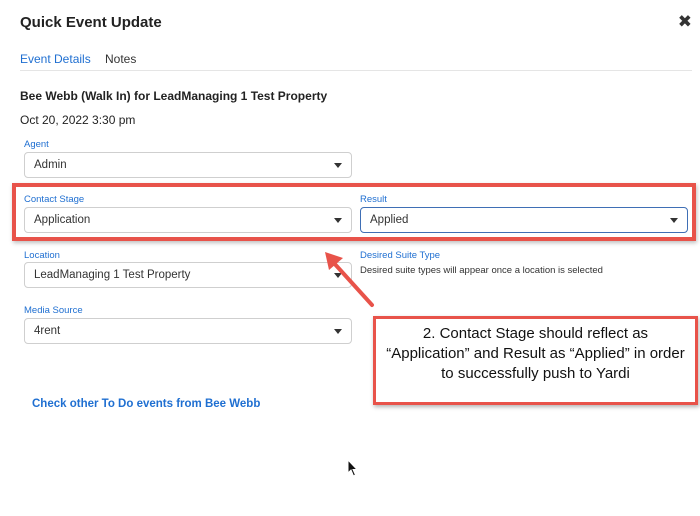 This screenshot has width=700, height=516. I want to click on agent-label: Agent, so click(36, 144).